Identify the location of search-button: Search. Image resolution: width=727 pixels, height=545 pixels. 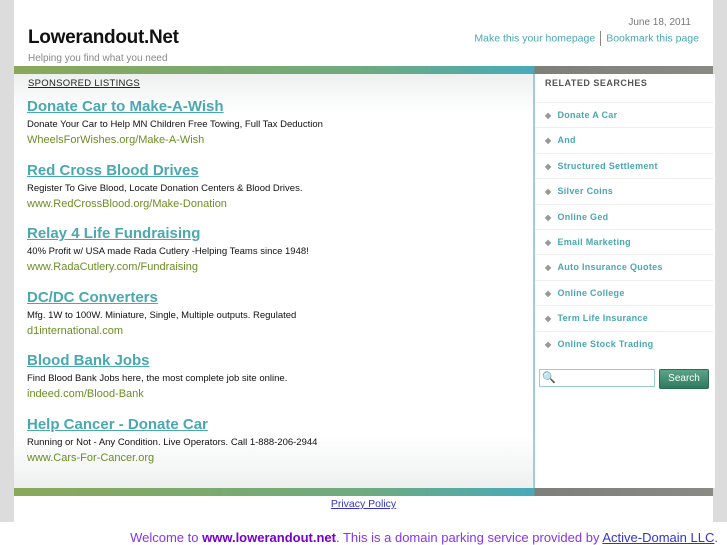
(684, 379).